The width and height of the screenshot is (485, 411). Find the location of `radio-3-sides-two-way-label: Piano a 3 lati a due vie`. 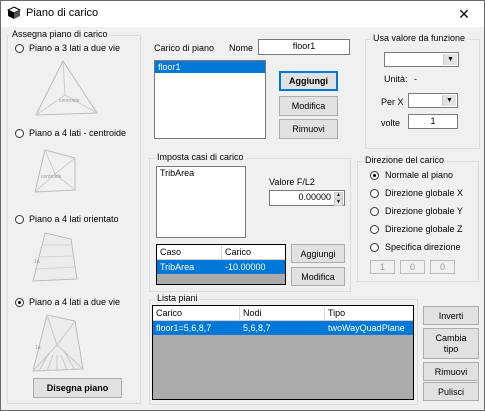

radio-3-sides-two-way-label: Piano a 3 lati a due vie is located at coordinates (75, 48).